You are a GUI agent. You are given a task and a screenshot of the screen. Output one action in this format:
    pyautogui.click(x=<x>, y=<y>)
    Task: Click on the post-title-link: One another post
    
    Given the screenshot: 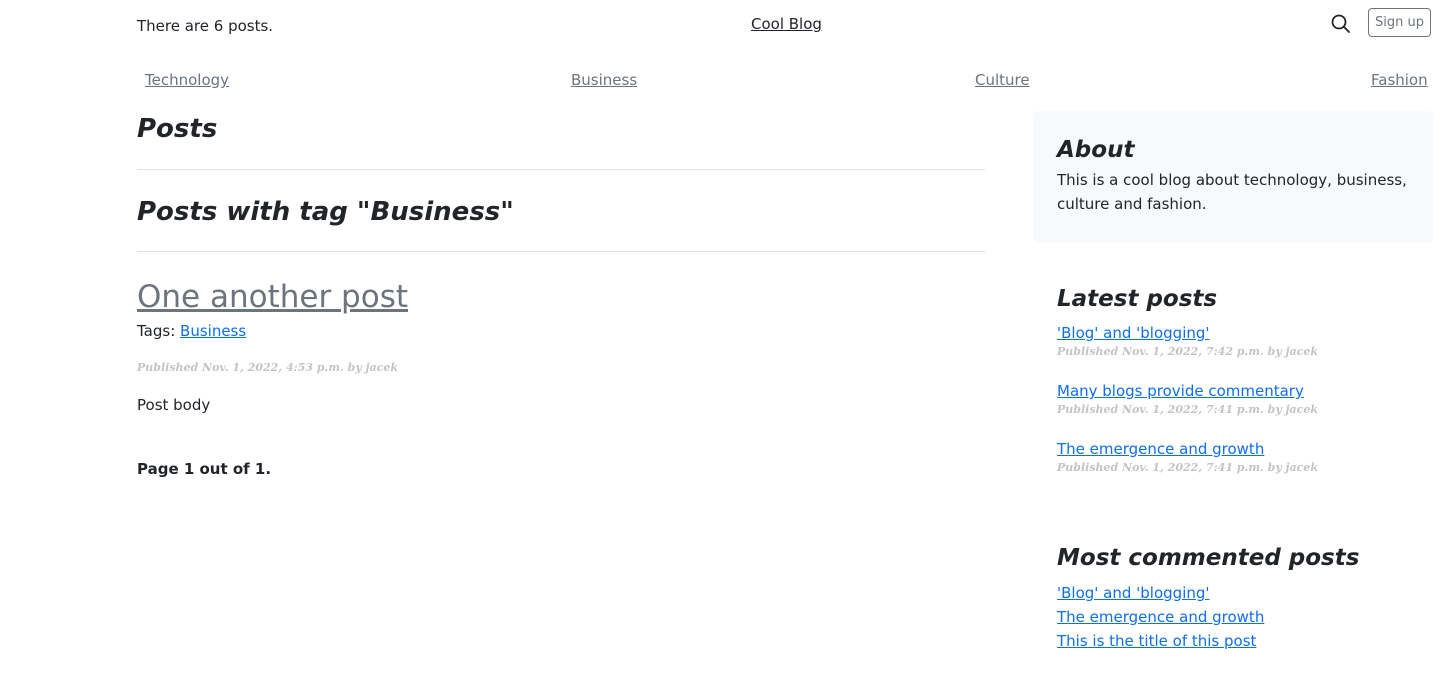 What is the action you would take?
    pyautogui.click(x=272, y=297)
    